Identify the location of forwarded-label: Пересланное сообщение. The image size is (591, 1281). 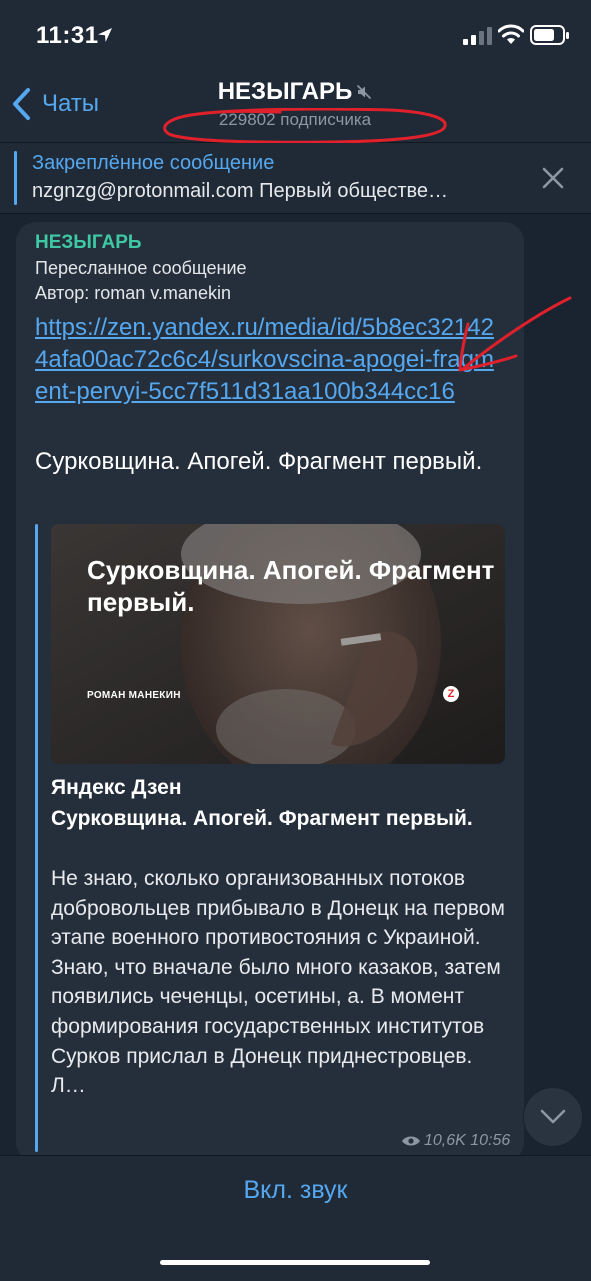
(141, 268).